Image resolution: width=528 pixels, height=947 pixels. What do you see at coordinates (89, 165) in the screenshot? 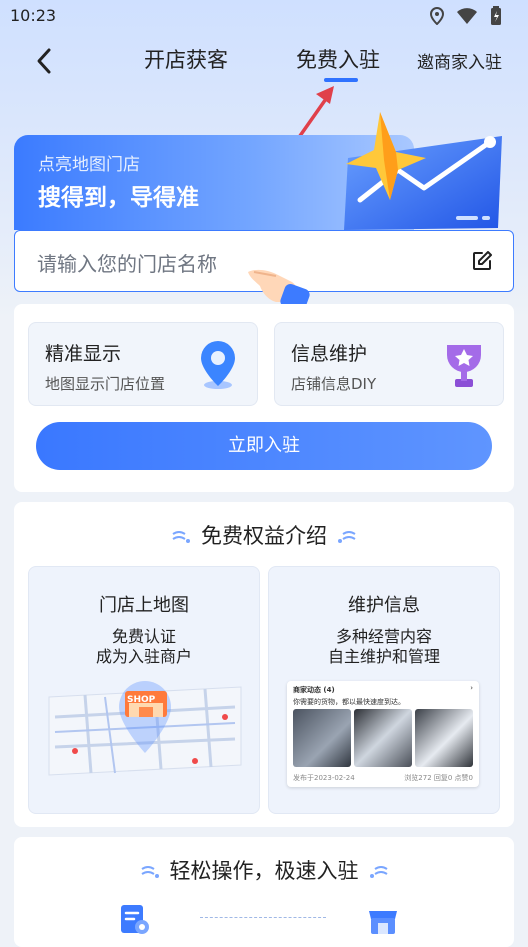
I see `banner-subtitle: 点亮地图门店` at bounding box center [89, 165].